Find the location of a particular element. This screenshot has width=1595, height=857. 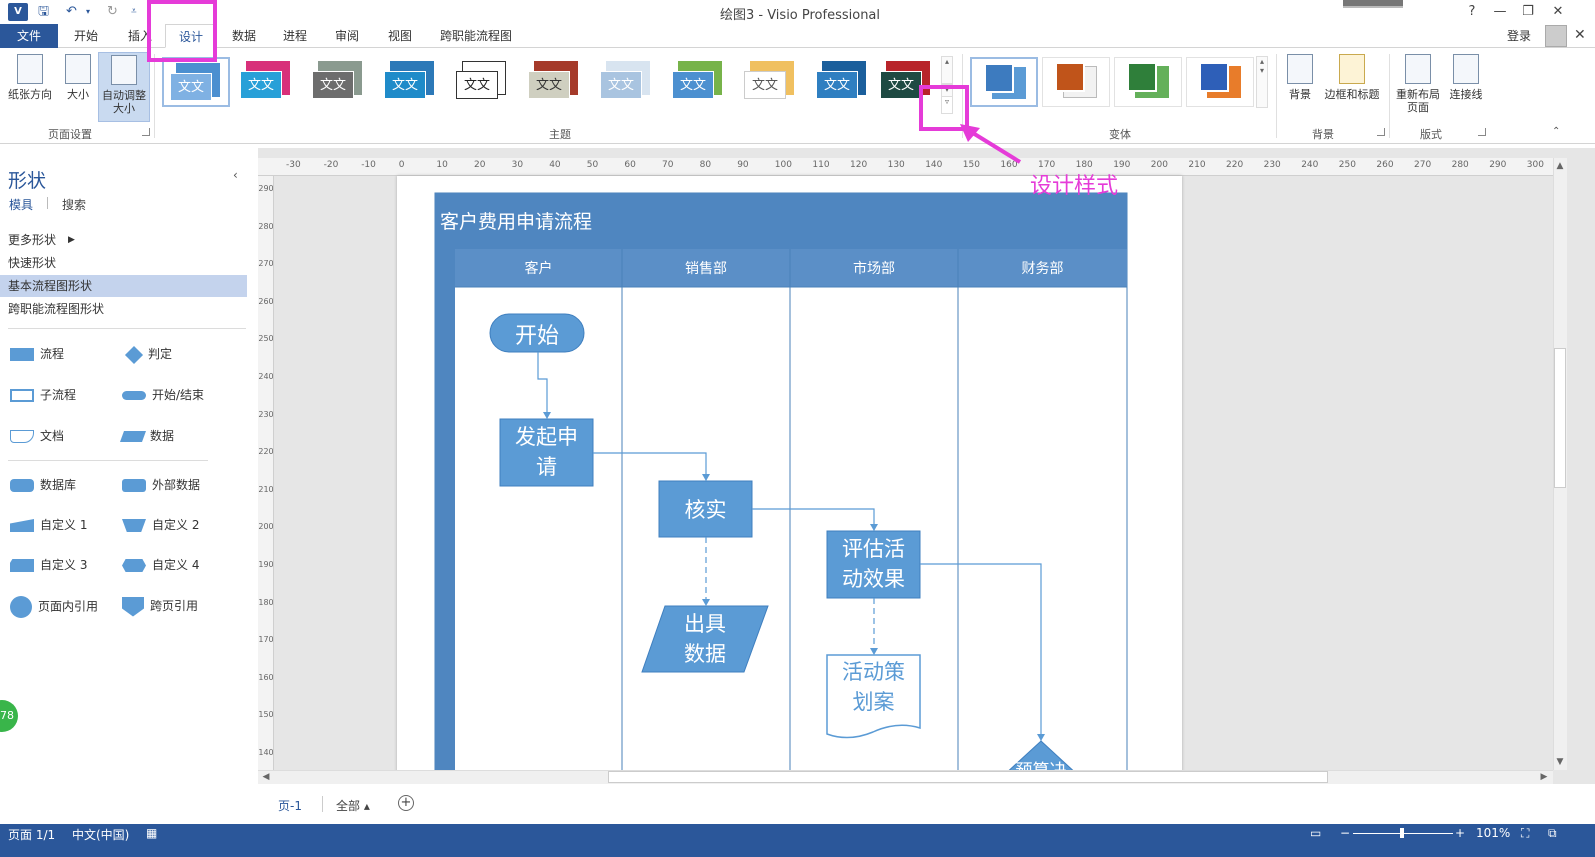

zoom-slider-thumb is located at coordinates (1402, 833).